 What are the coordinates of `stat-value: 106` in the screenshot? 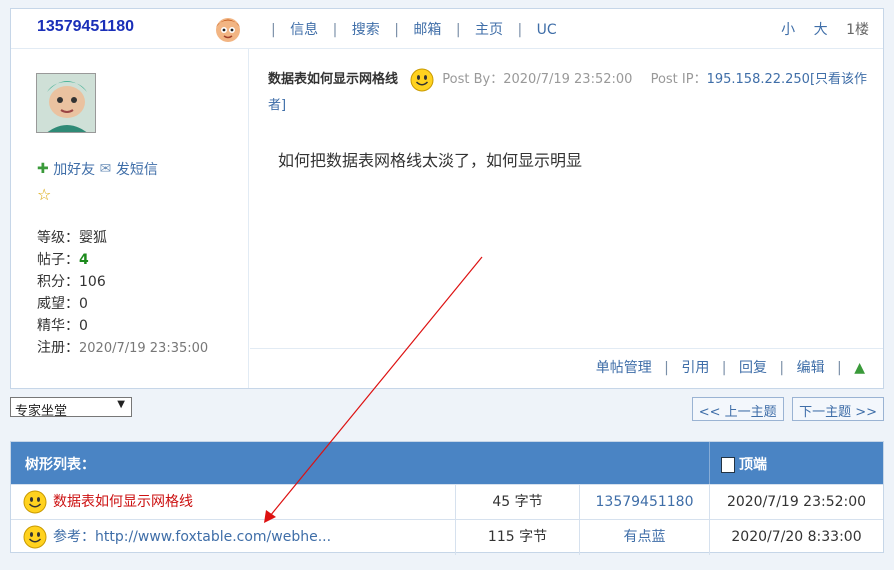 It's located at (92, 282).